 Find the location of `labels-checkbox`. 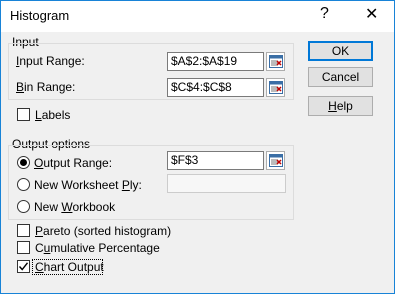

labels-checkbox is located at coordinates (23, 114).